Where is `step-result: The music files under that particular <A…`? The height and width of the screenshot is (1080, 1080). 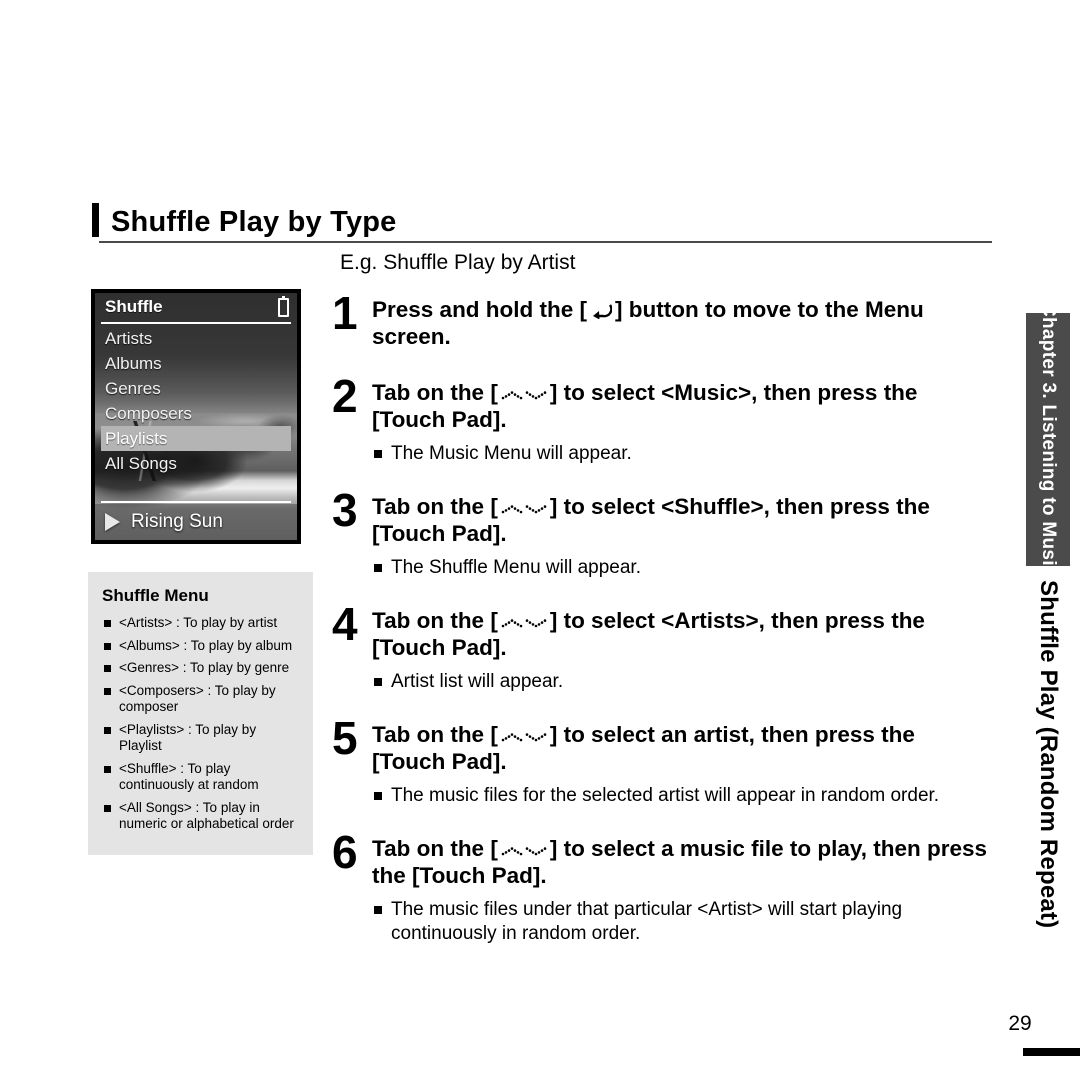
step-result: The music files under that particular <A… is located at coordinates (682, 922).